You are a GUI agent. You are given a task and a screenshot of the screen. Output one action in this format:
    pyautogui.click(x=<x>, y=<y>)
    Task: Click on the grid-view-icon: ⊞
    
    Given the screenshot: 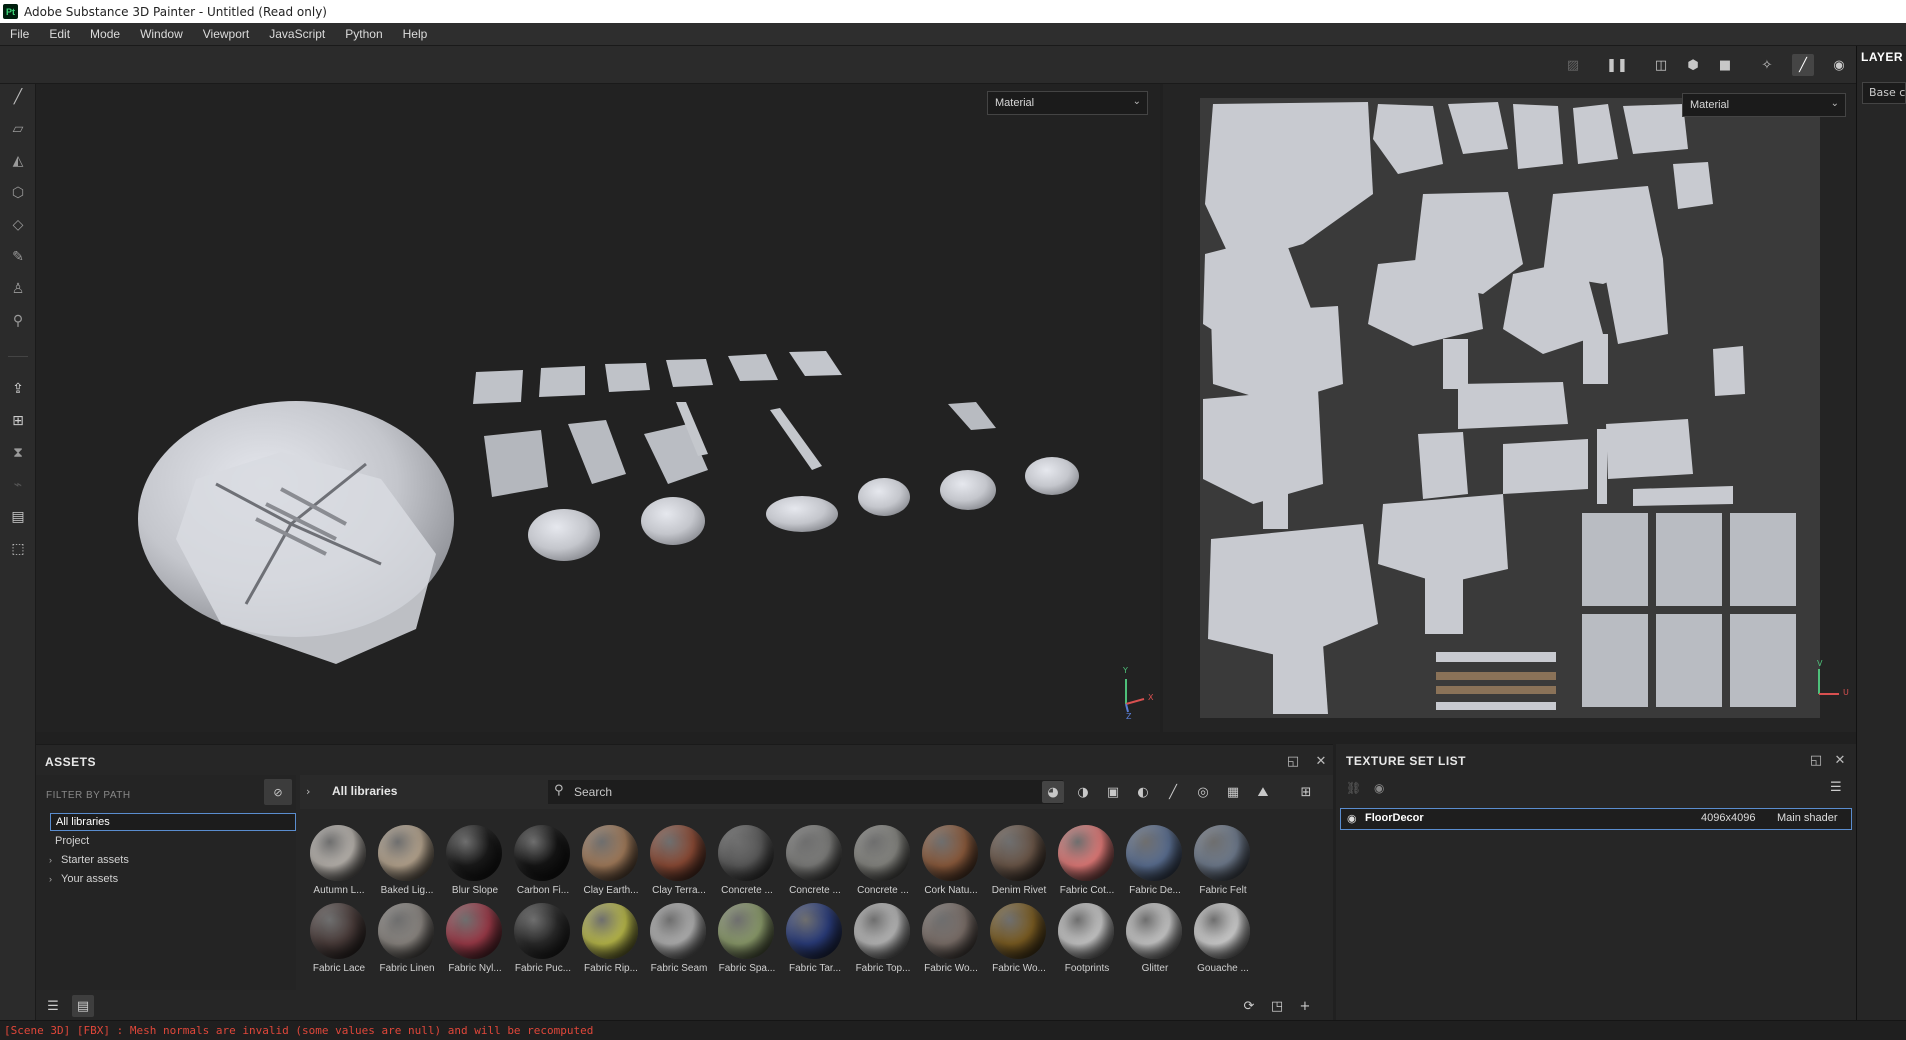 What is the action you would take?
    pyautogui.click(x=1306, y=792)
    